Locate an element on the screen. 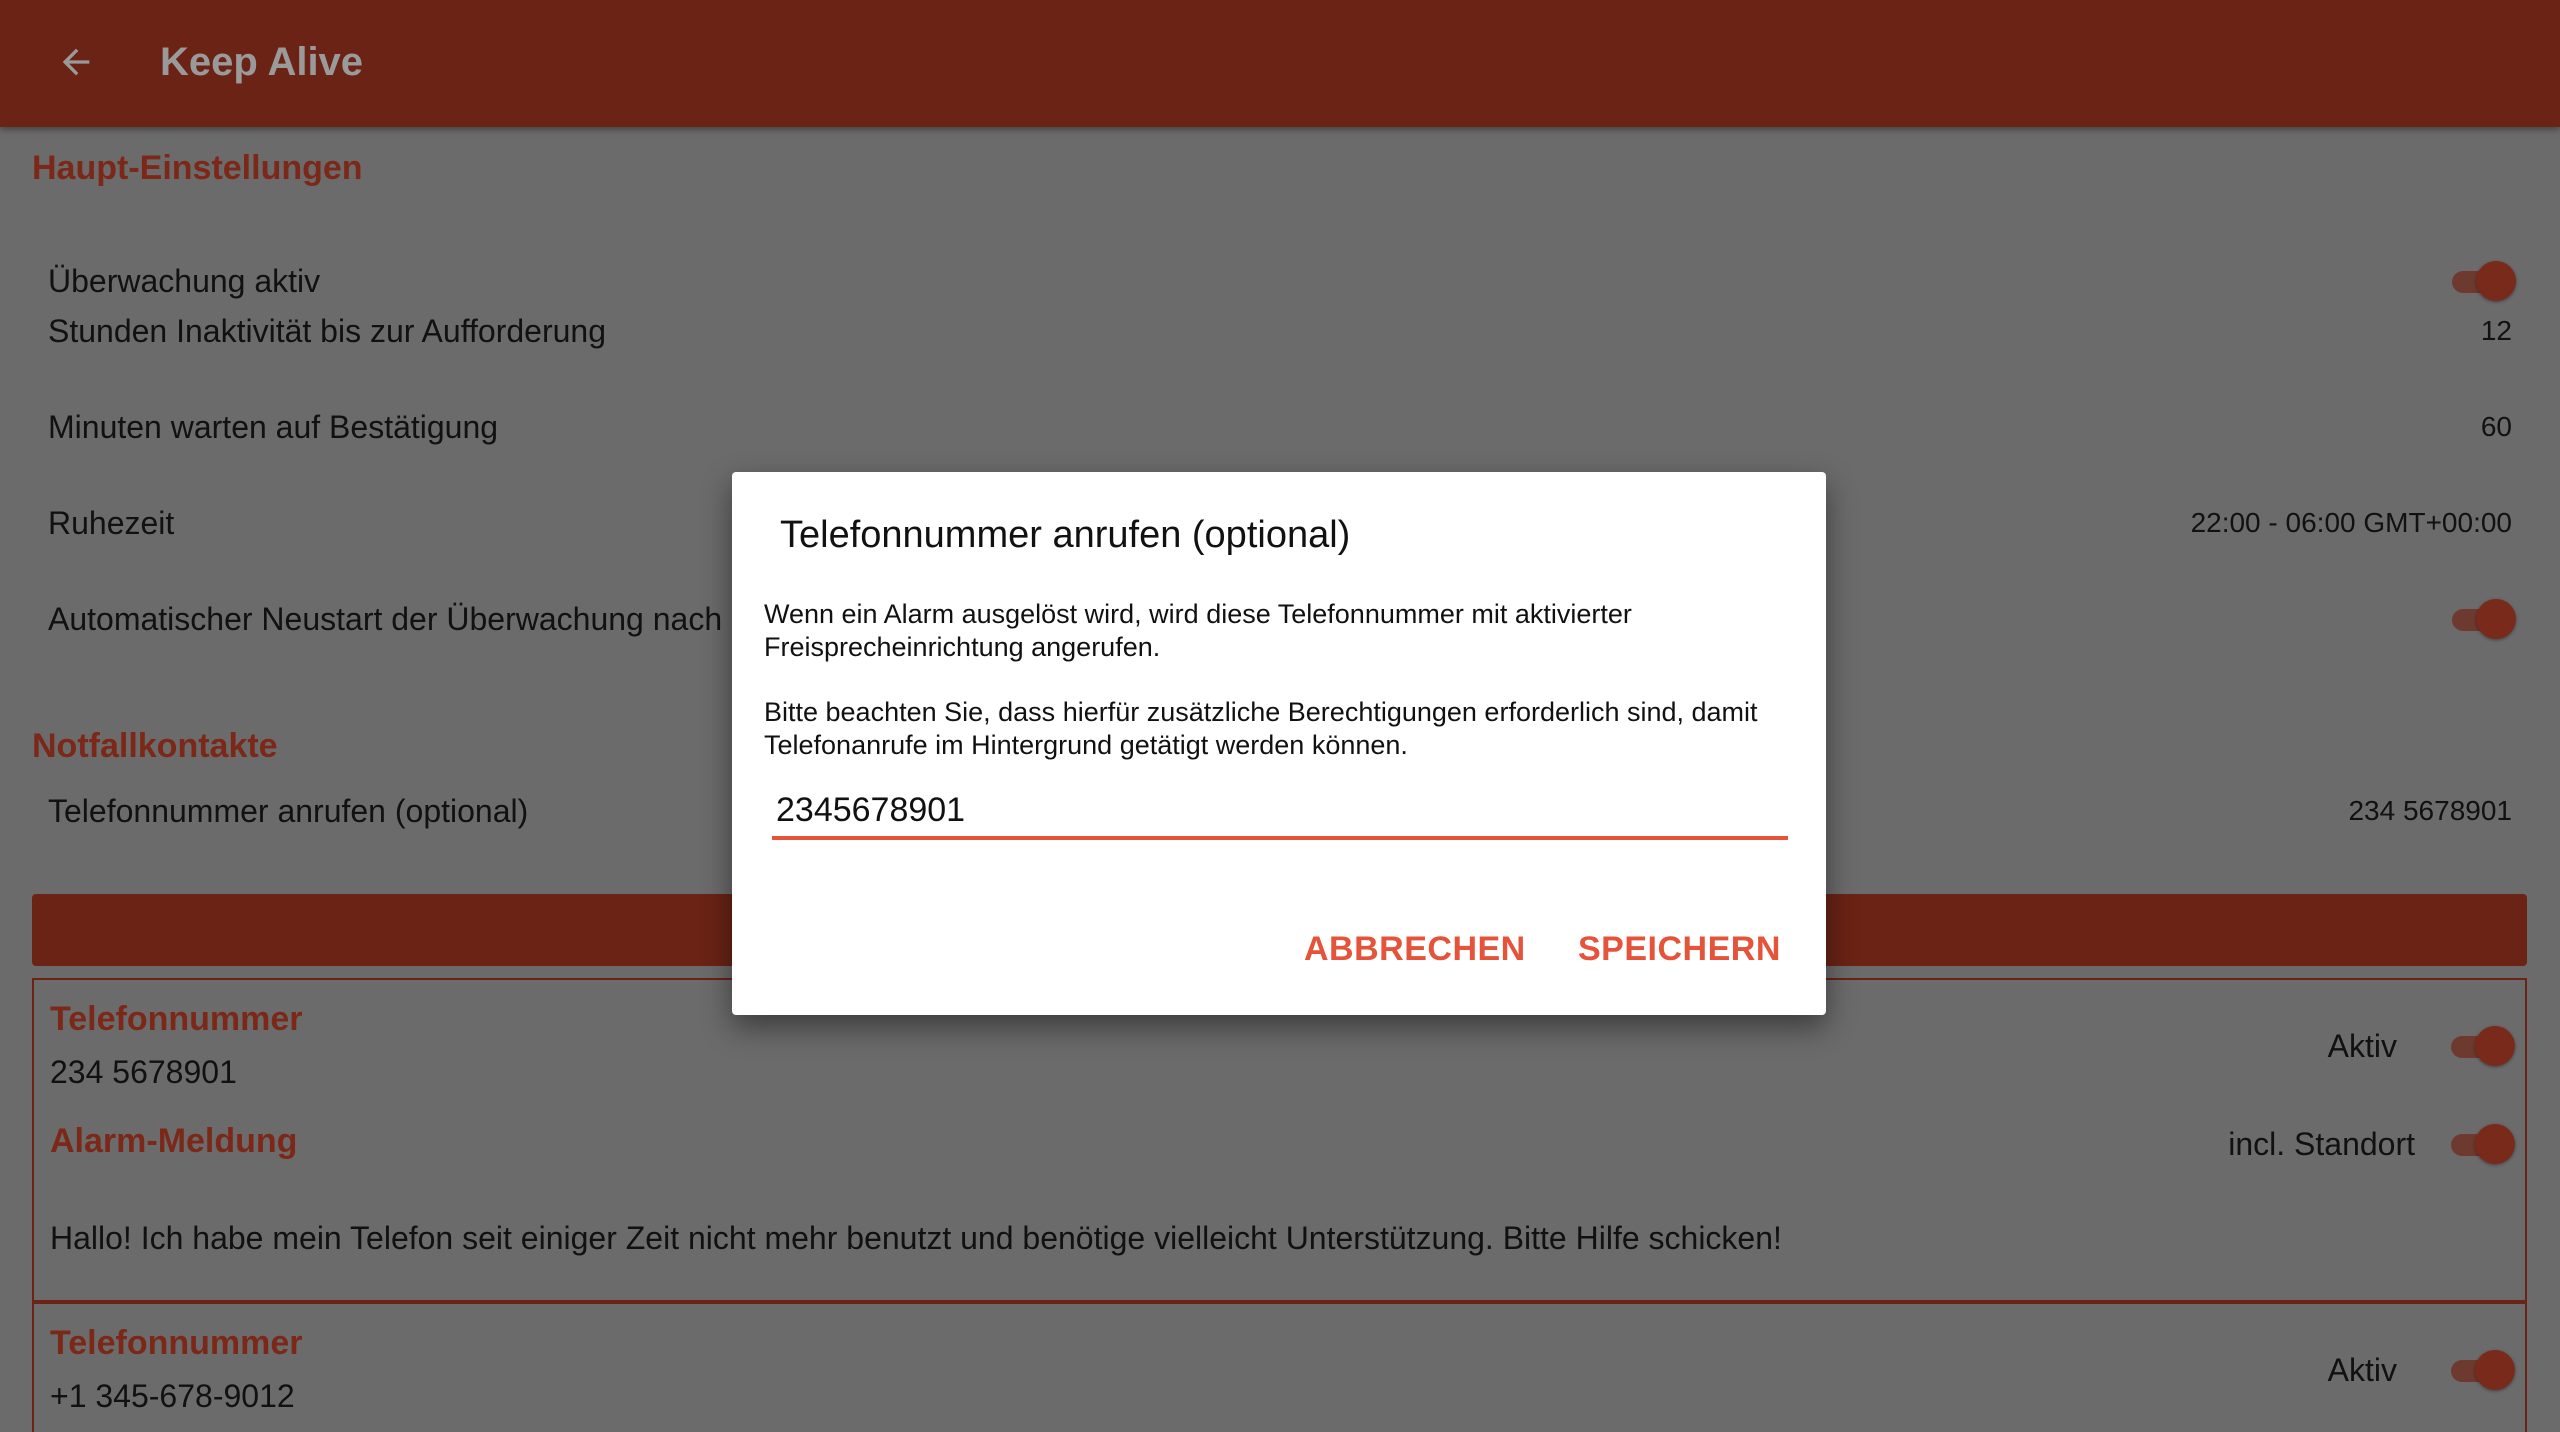  arrow-back-icon is located at coordinates (76, 62).